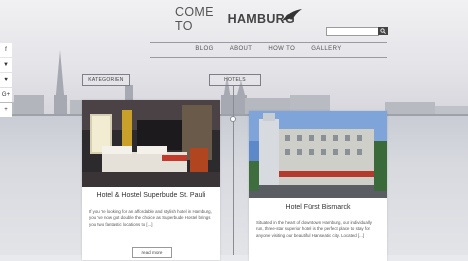 This screenshot has height=261, width=468. I want to click on nav-item-about: ABOUT, so click(241, 49).